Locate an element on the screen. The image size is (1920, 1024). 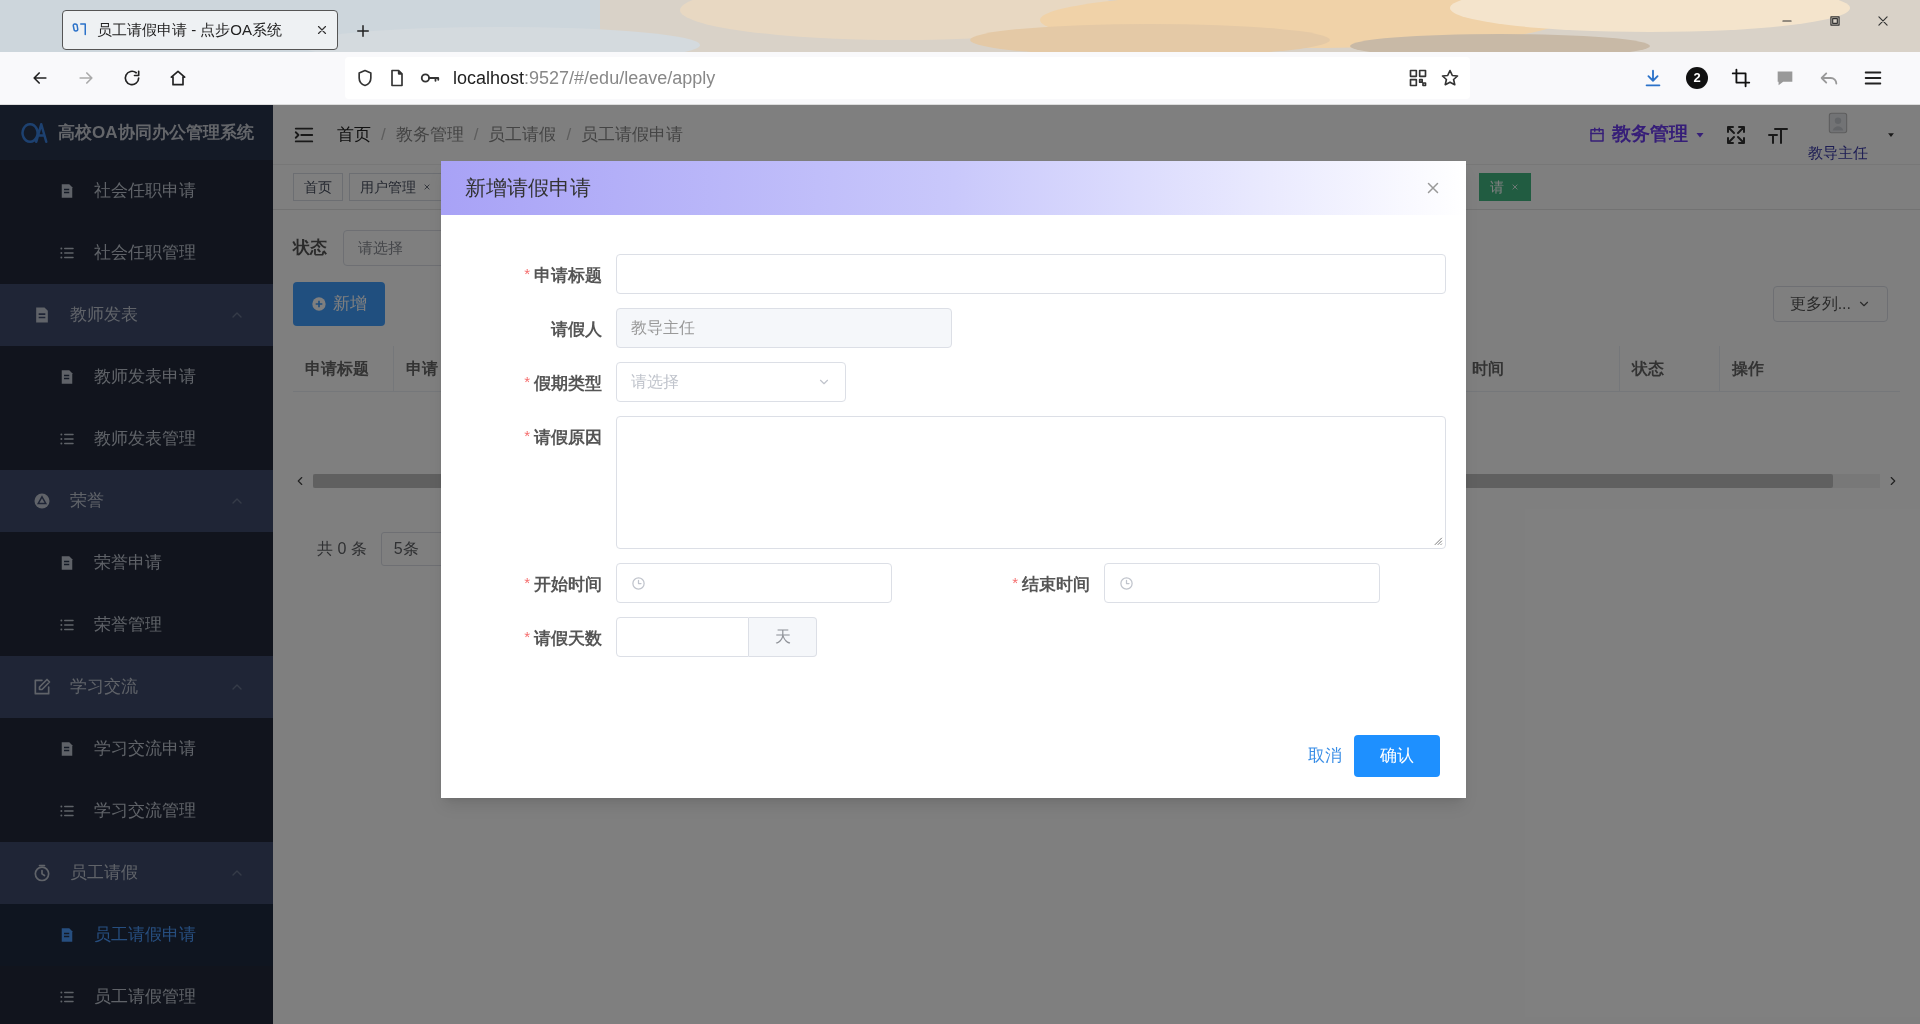
sidebar-item: 荣誉管理 is located at coordinates (136, 625).